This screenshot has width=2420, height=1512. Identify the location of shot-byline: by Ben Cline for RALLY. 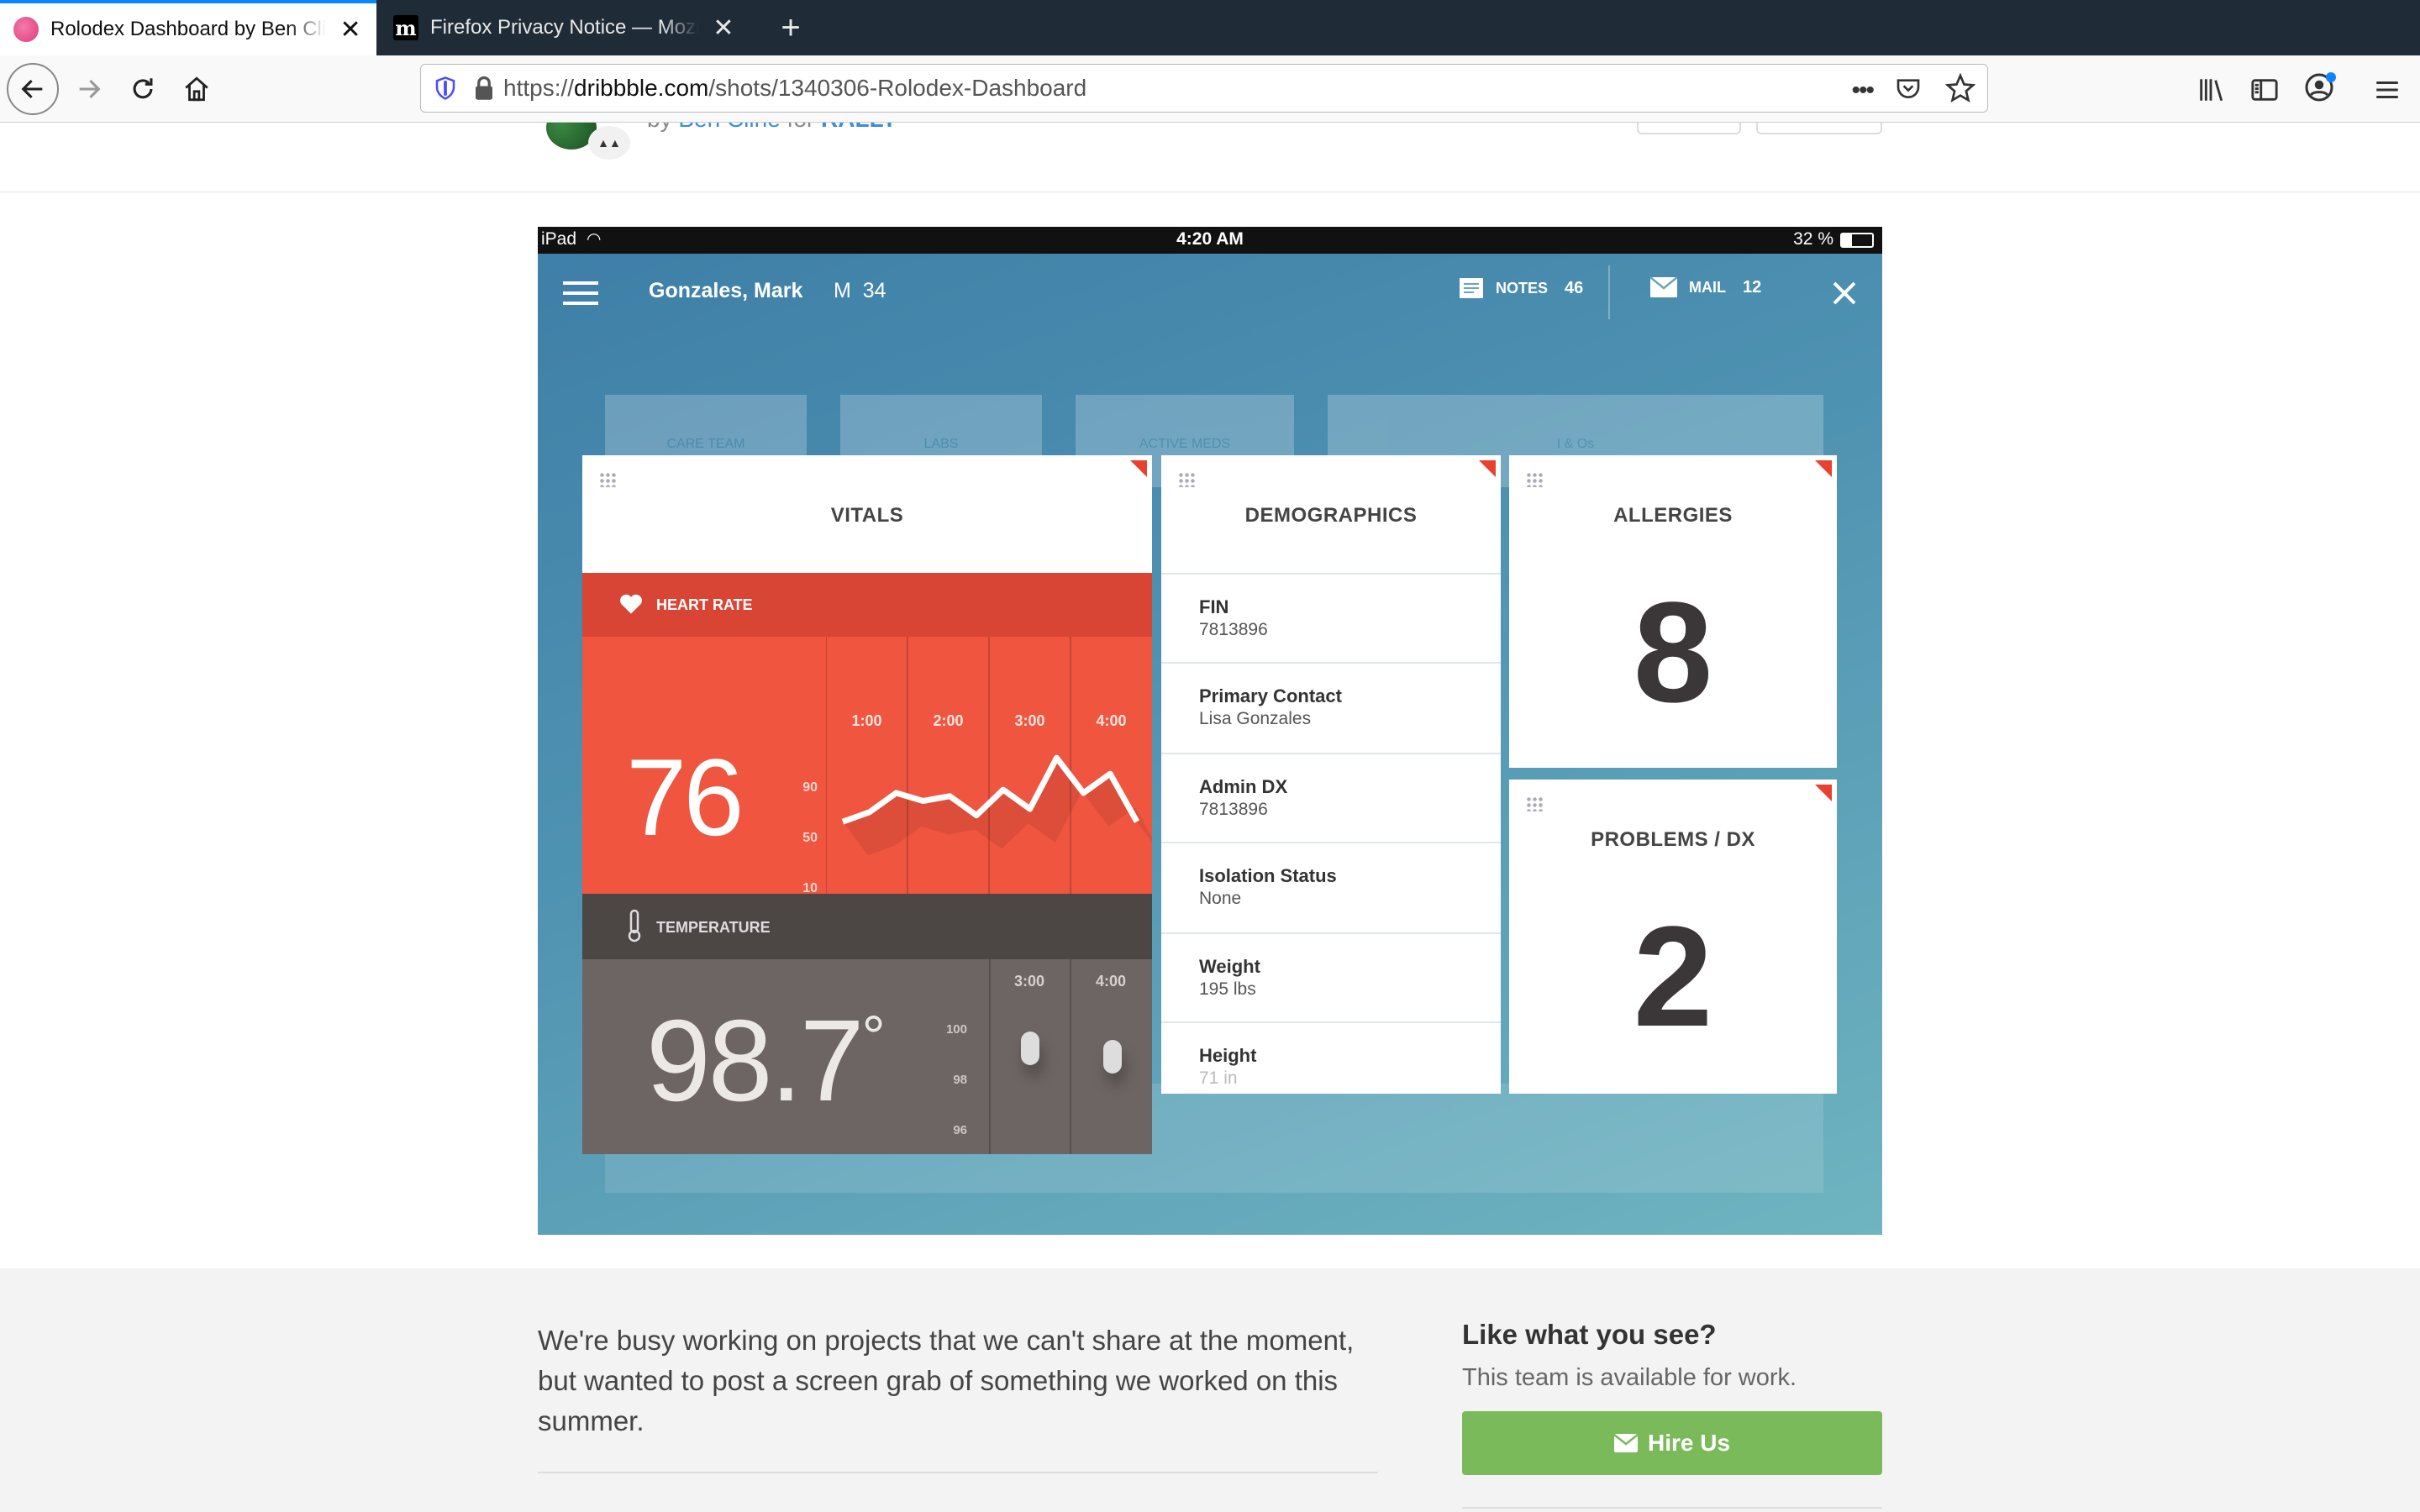
(772, 128).